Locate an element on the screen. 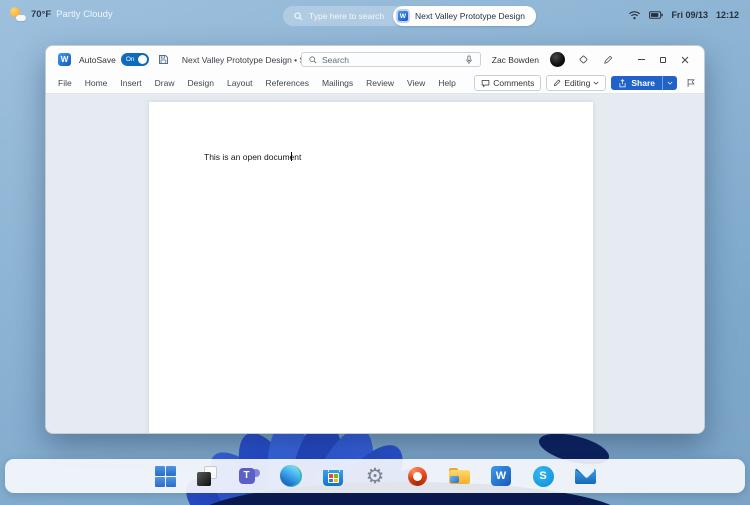 The width and height of the screenshot is (750, 505). text-caret is located at coordinates (291, 156).